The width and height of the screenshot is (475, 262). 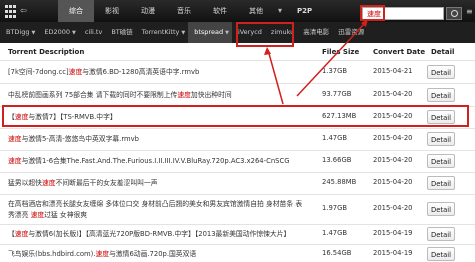 What do you see at coordinates (58, 32) in the screenshot?
I see `site-tab-ed2000: ED2000 ▼` at bounding box center [58, 32].